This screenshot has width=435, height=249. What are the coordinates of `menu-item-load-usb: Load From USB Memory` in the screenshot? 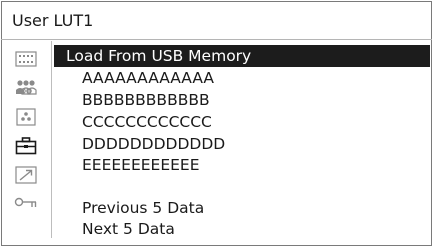 It's located at (242, 56).